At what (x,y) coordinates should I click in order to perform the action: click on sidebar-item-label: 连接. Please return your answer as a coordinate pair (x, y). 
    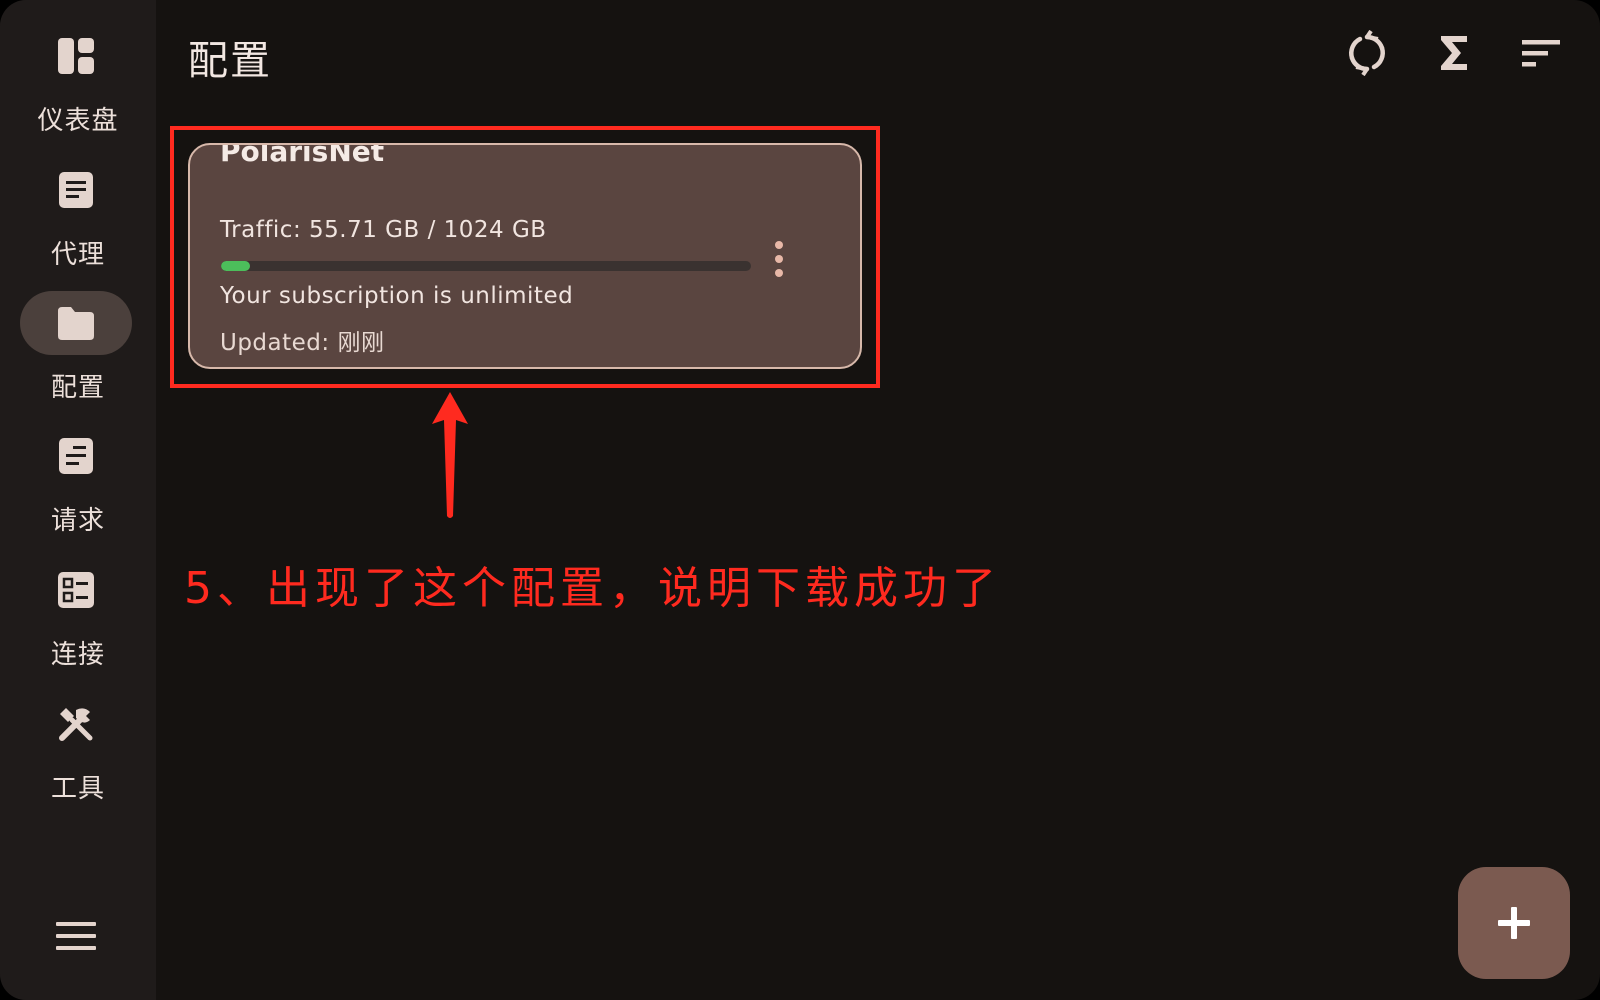
    Looking at the image, I should click on (77, 655).